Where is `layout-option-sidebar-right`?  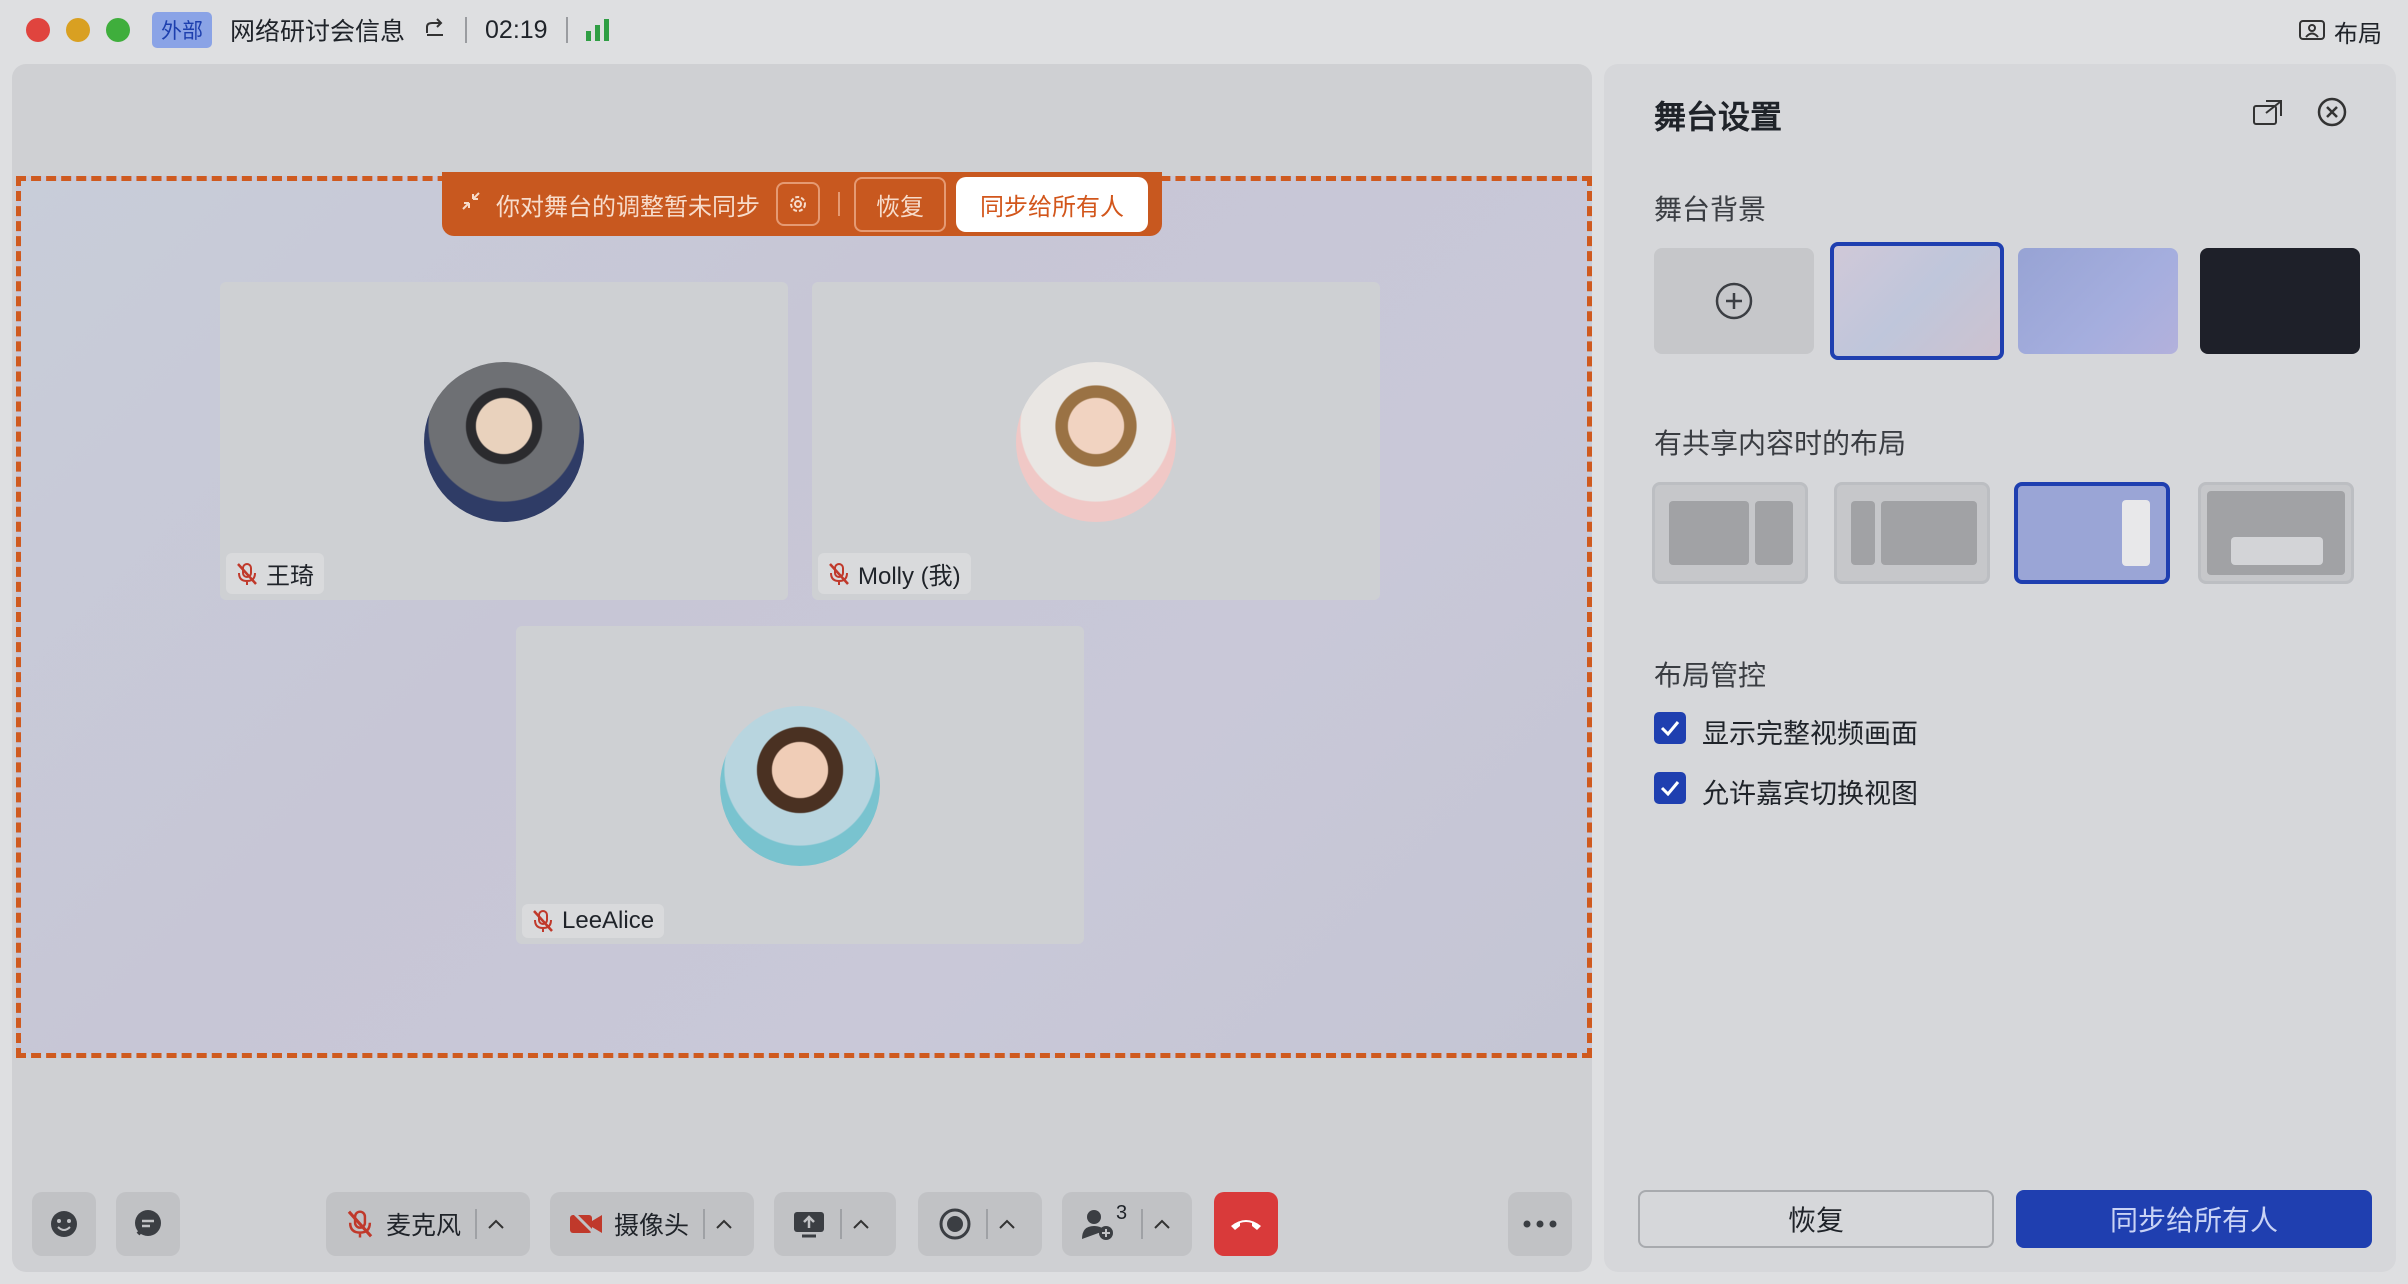 layout-option-sidebar-right is located at coordinates (2092, 533).